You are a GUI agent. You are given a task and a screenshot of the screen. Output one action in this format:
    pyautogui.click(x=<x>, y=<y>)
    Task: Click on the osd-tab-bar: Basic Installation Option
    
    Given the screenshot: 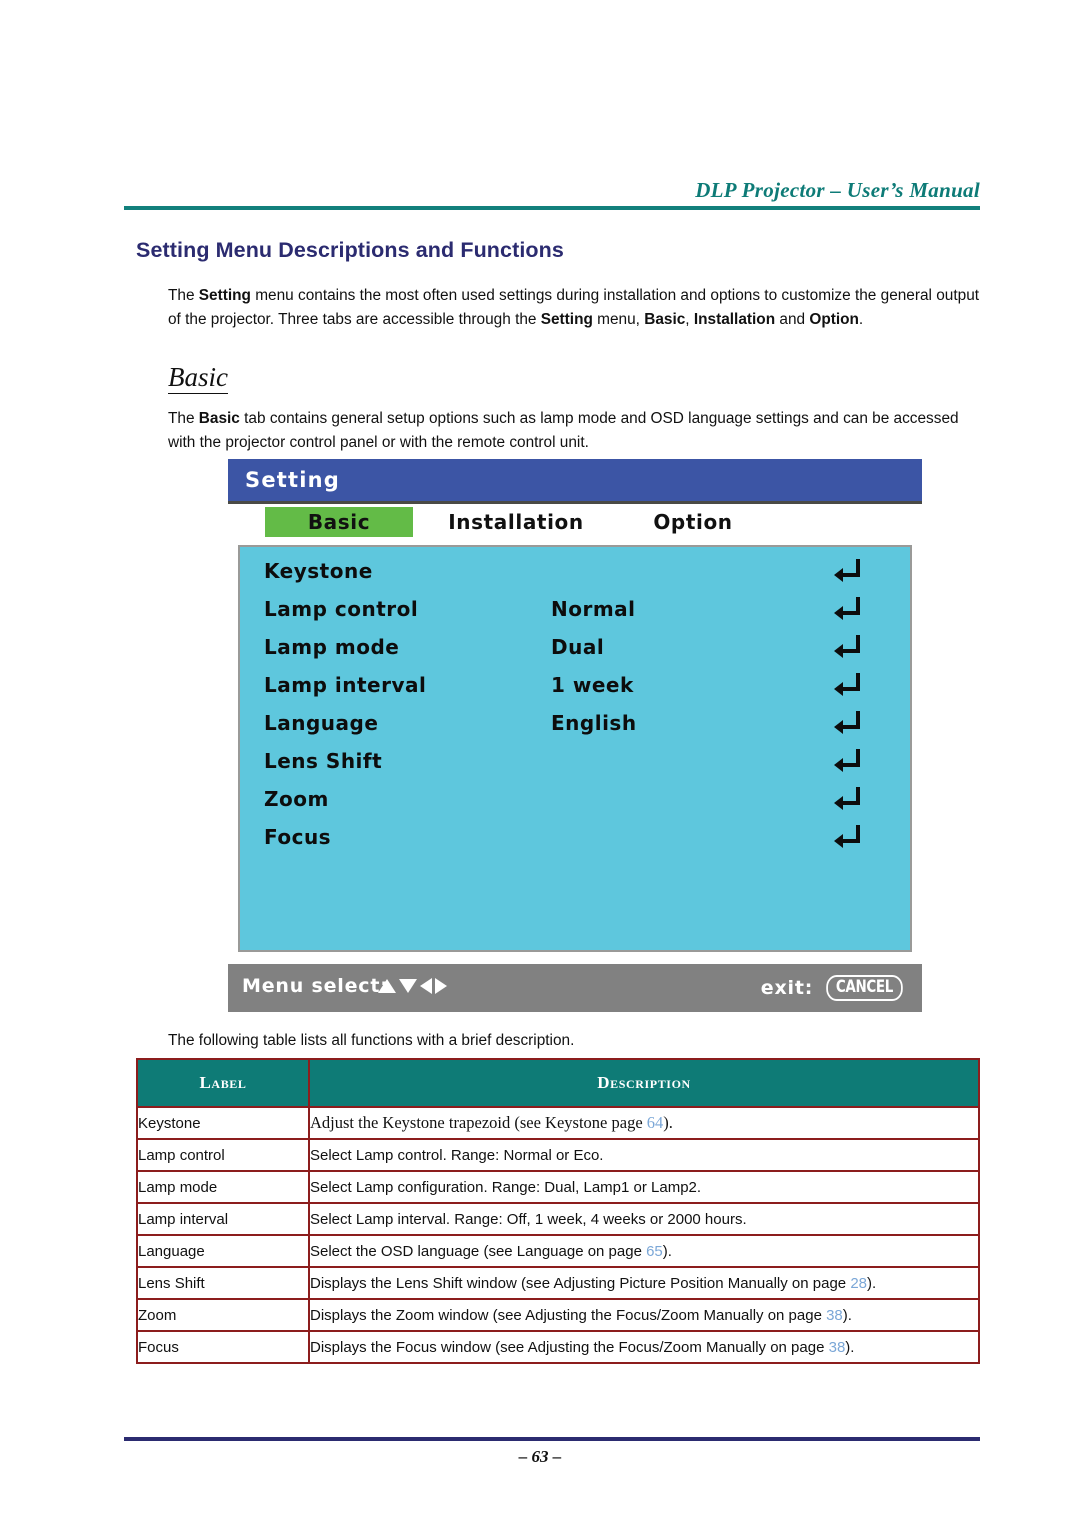 What is the action you would take?
    pyautogui.click(x=575, y=525)
    